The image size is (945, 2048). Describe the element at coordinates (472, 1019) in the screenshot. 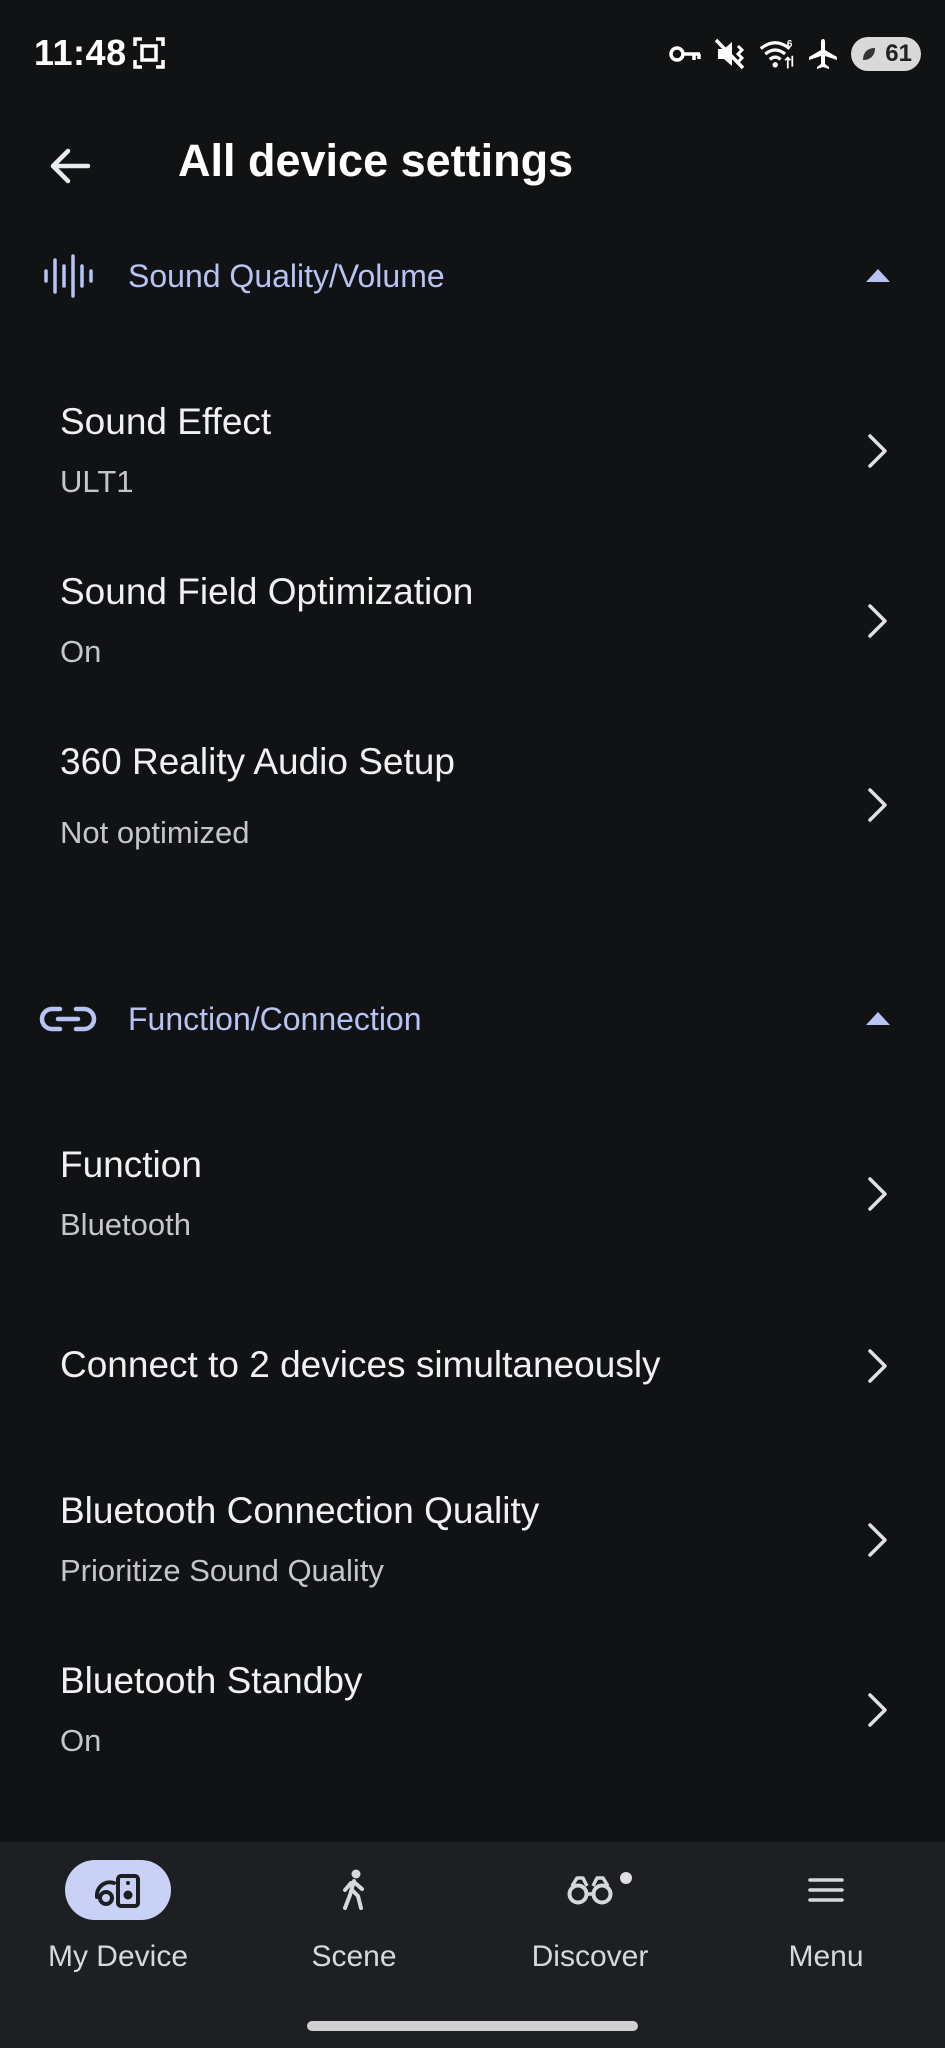

I see `section-header-function-connection: Function/Connection` at that location.